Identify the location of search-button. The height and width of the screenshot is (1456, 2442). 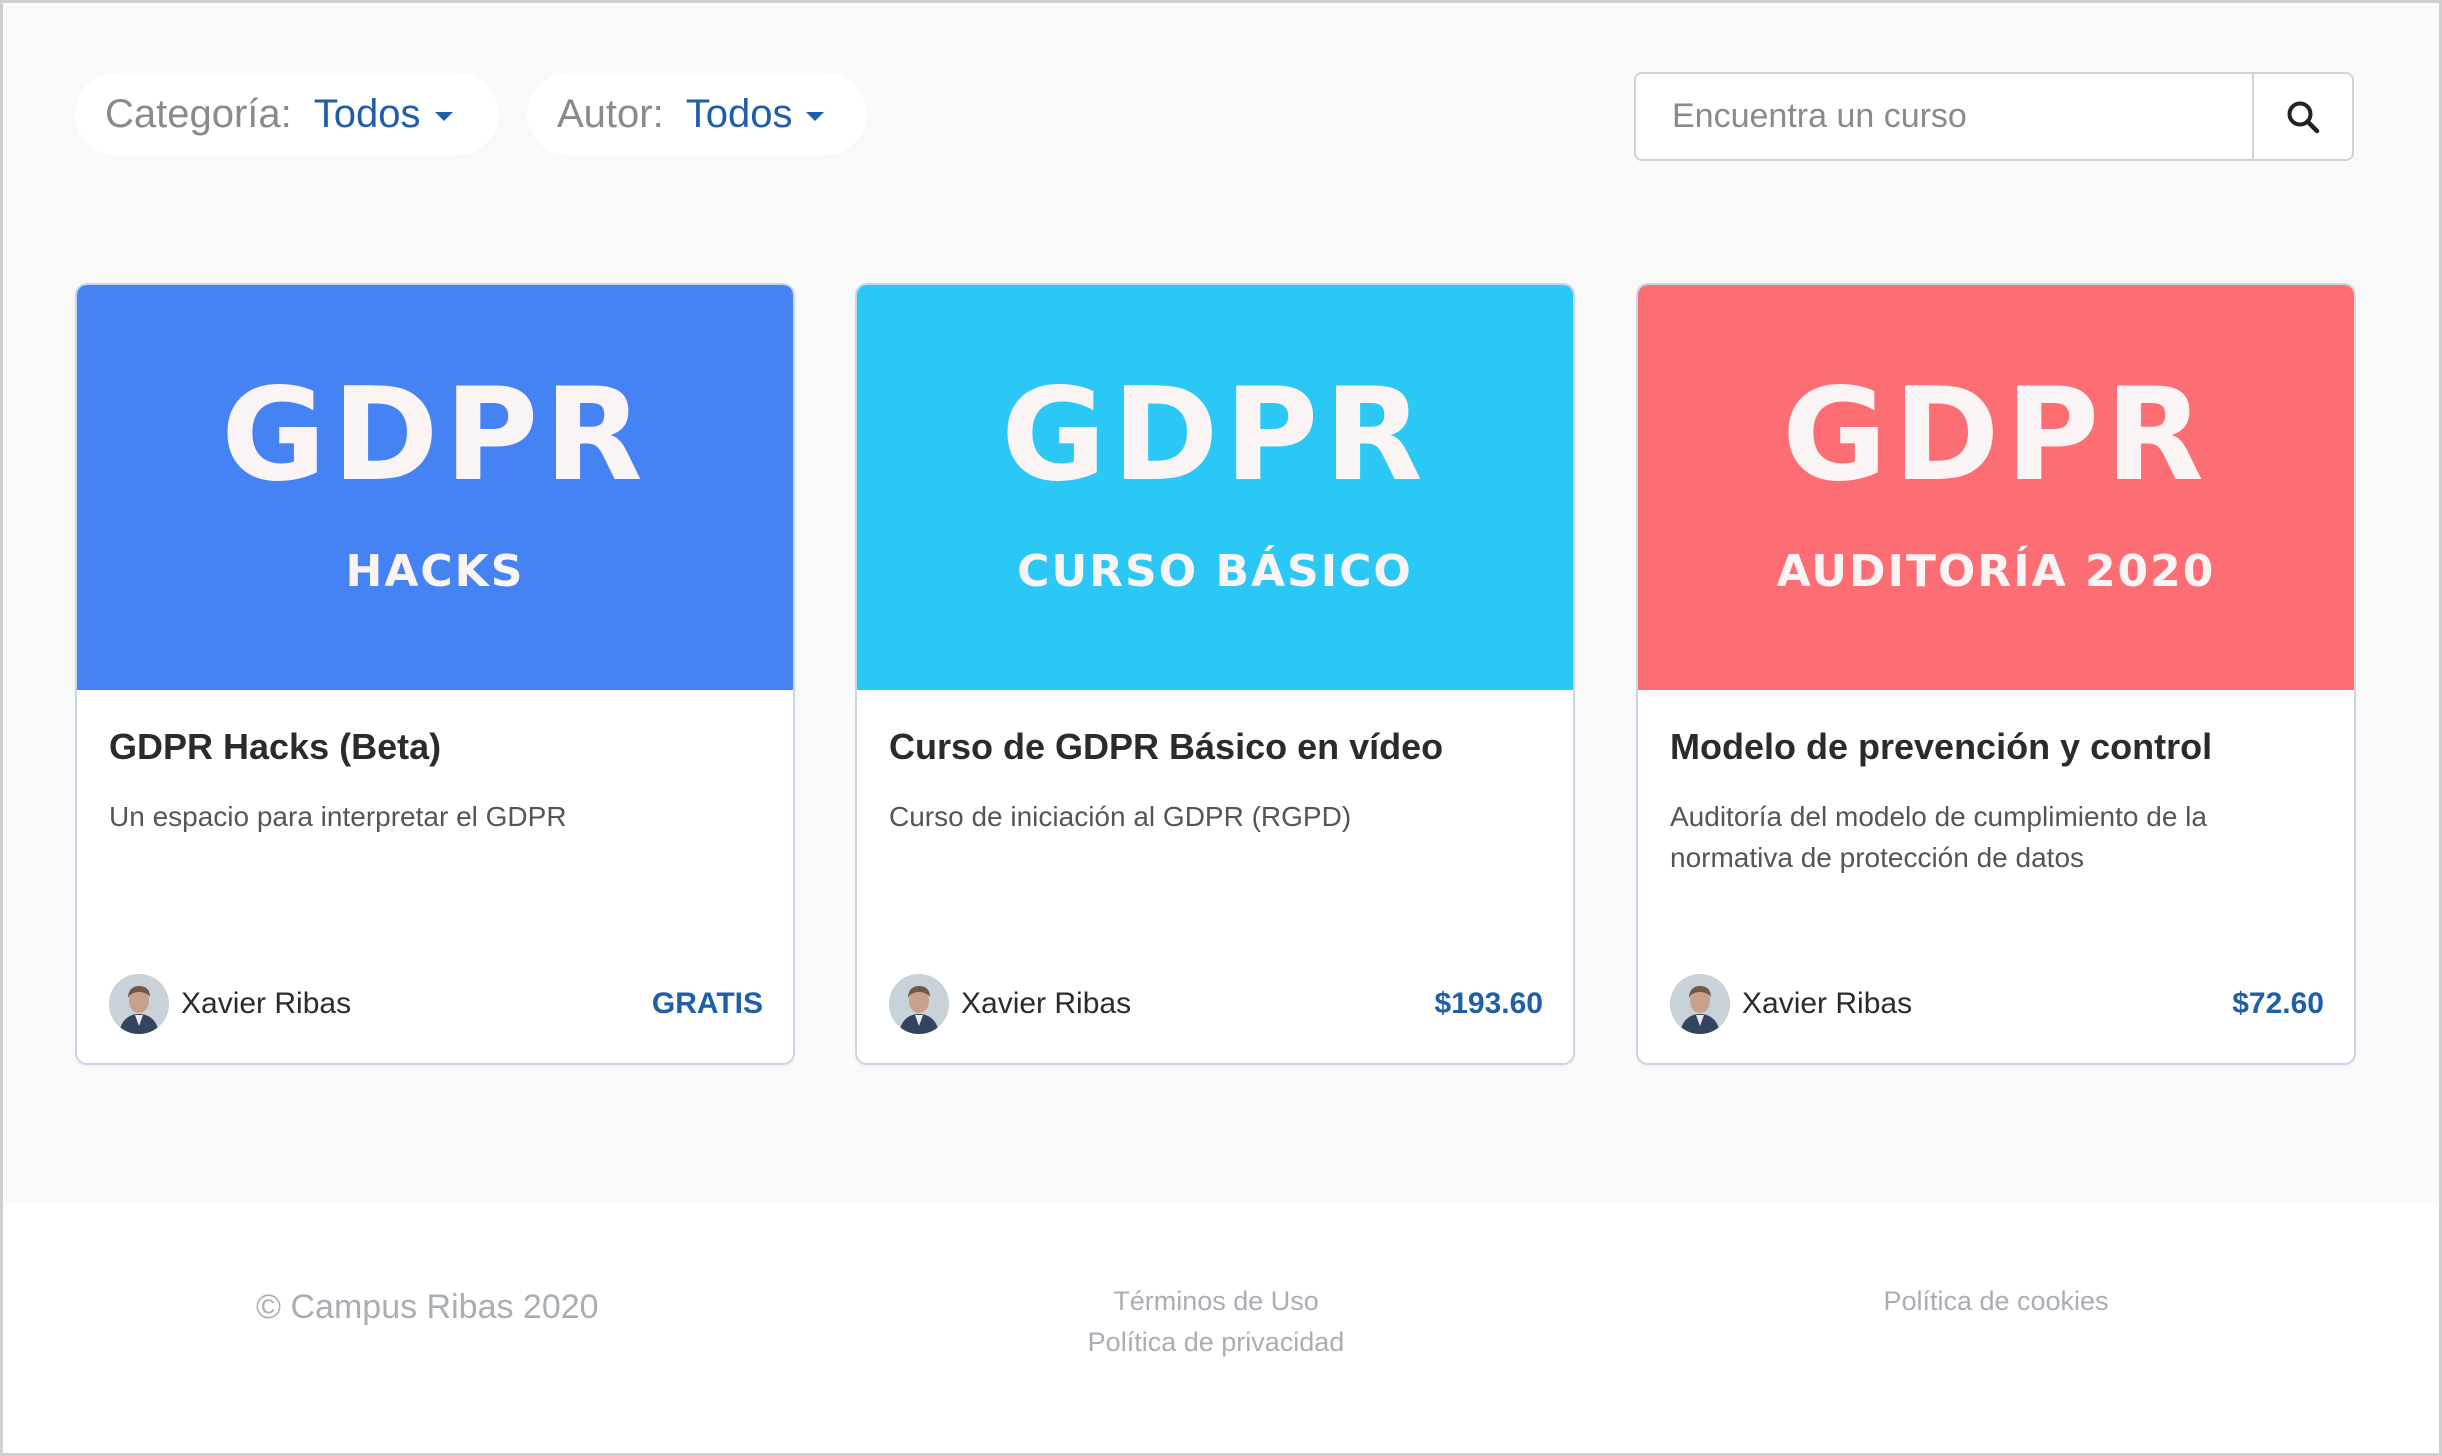
(2302, 116).